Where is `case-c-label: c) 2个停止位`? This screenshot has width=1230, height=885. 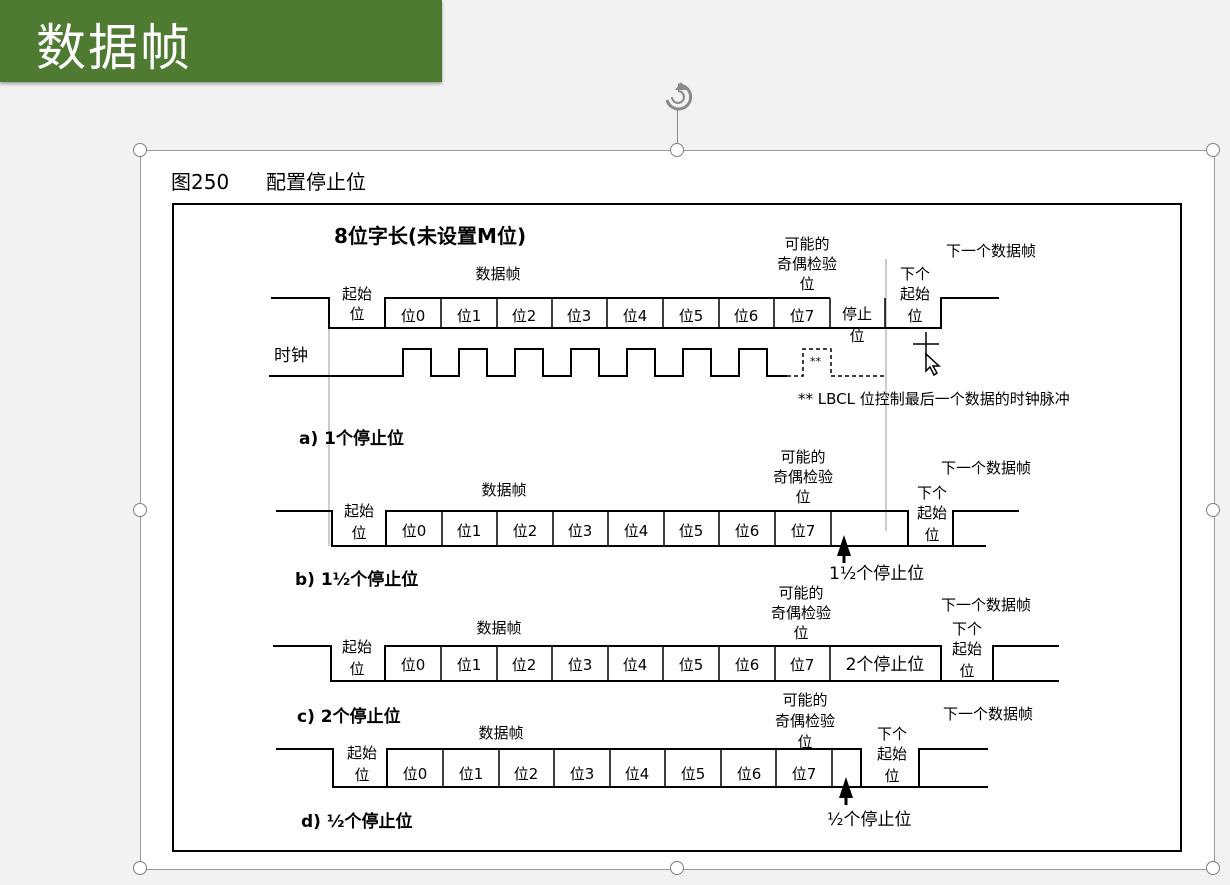 case-c-label: c) 2个停止位 is located at coordinates (349, 716).